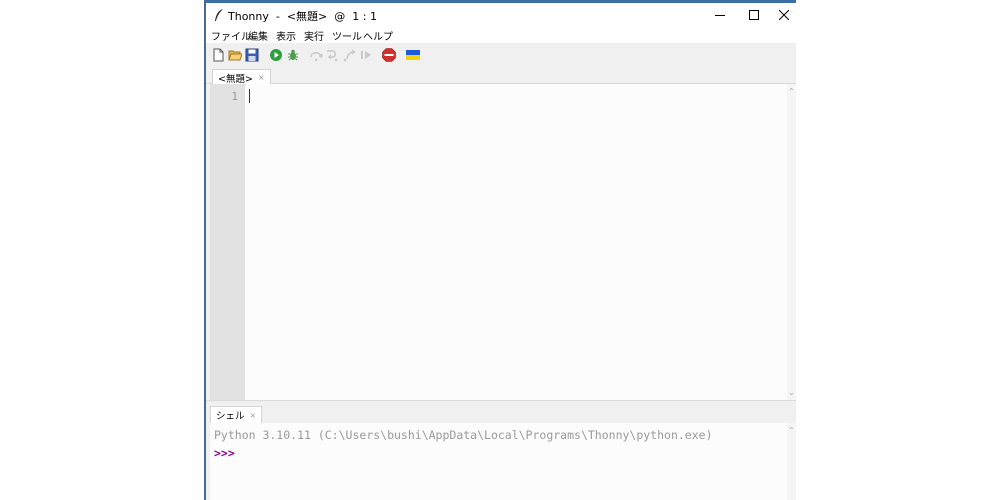 The height and width of the screenshot is (500, 1000). Describe the element at coordinates (501, 15) in the screenshot. I see `title-bar: Thonny - <無題> @ 1 : 1` at that location.